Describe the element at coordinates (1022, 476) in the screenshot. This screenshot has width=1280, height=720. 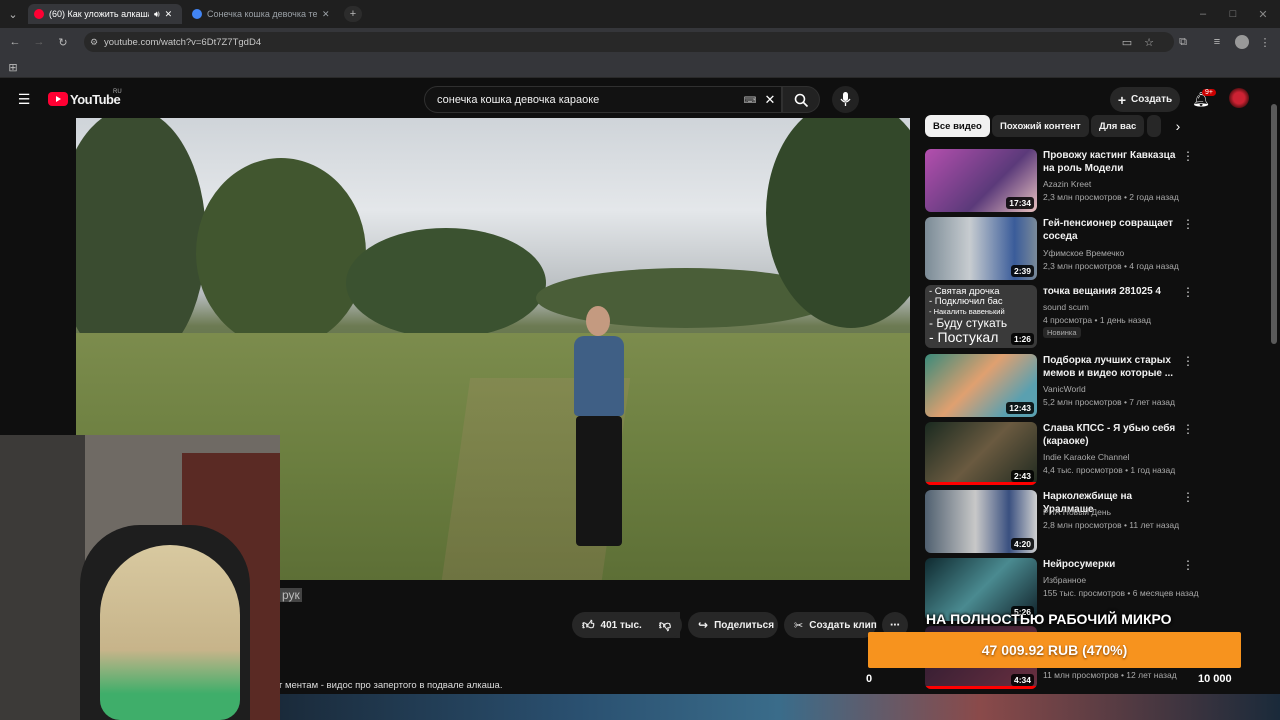
I see `duration-badge: 2:43` at that location.